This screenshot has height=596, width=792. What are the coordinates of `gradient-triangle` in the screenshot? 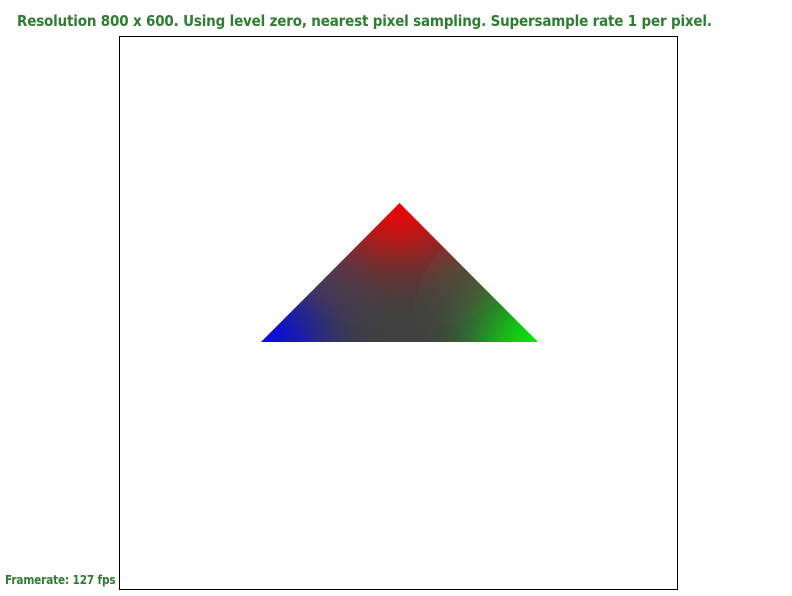 It's located at (399, 272).